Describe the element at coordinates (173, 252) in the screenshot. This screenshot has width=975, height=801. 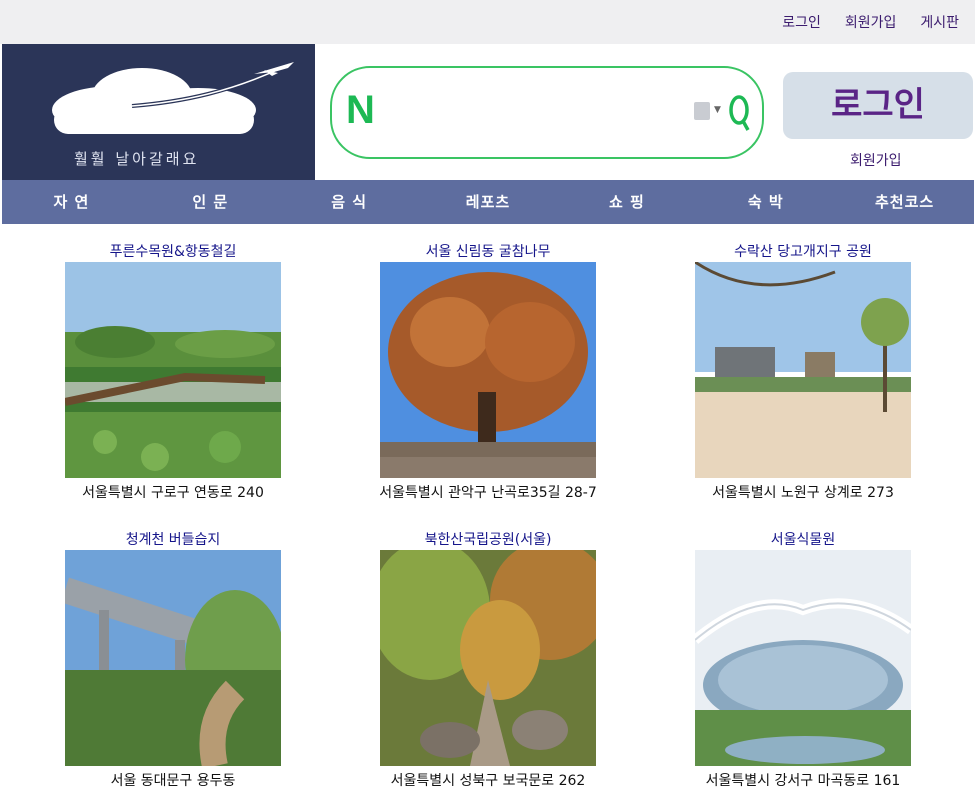
I see `place-title: 푸른수목원&항동철길` at that location.